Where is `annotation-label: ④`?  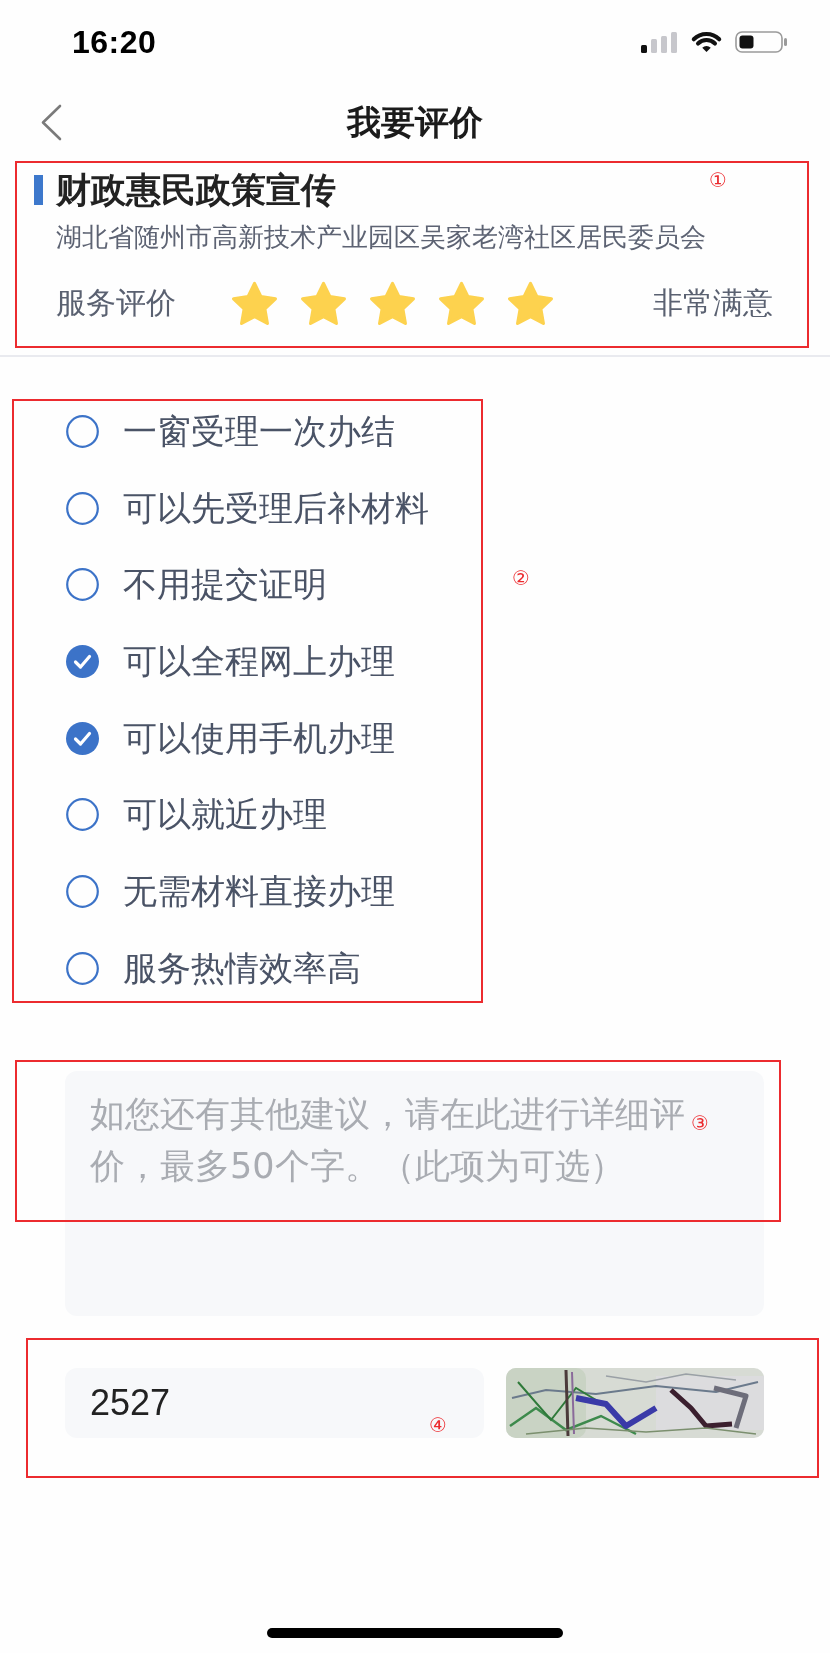 annotation-label: ④ is located at coordinates (438, 1425).